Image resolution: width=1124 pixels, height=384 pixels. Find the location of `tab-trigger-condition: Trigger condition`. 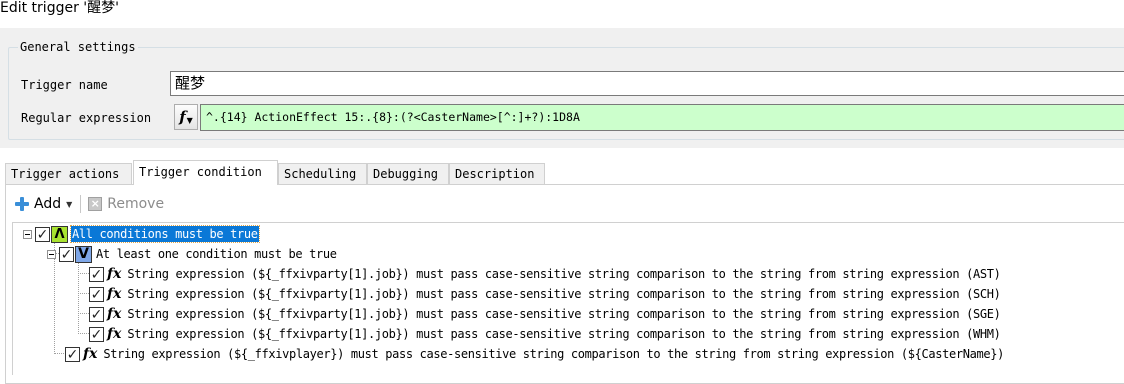

tab-trigger-condition: Trigger condition is located at coordinates (205, 172).